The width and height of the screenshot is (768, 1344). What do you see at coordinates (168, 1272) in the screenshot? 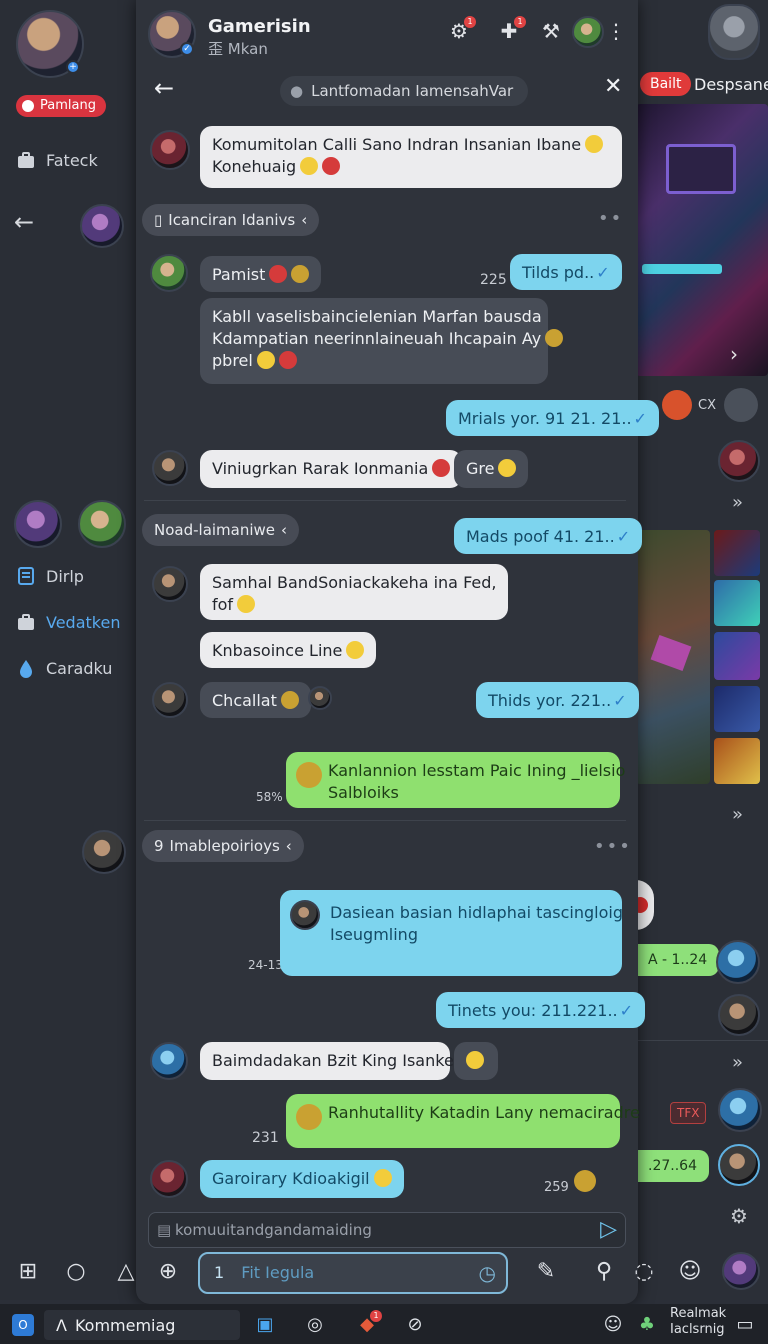
I see `add-circle-icon: ⊕` at bounding box center [168, 1272].